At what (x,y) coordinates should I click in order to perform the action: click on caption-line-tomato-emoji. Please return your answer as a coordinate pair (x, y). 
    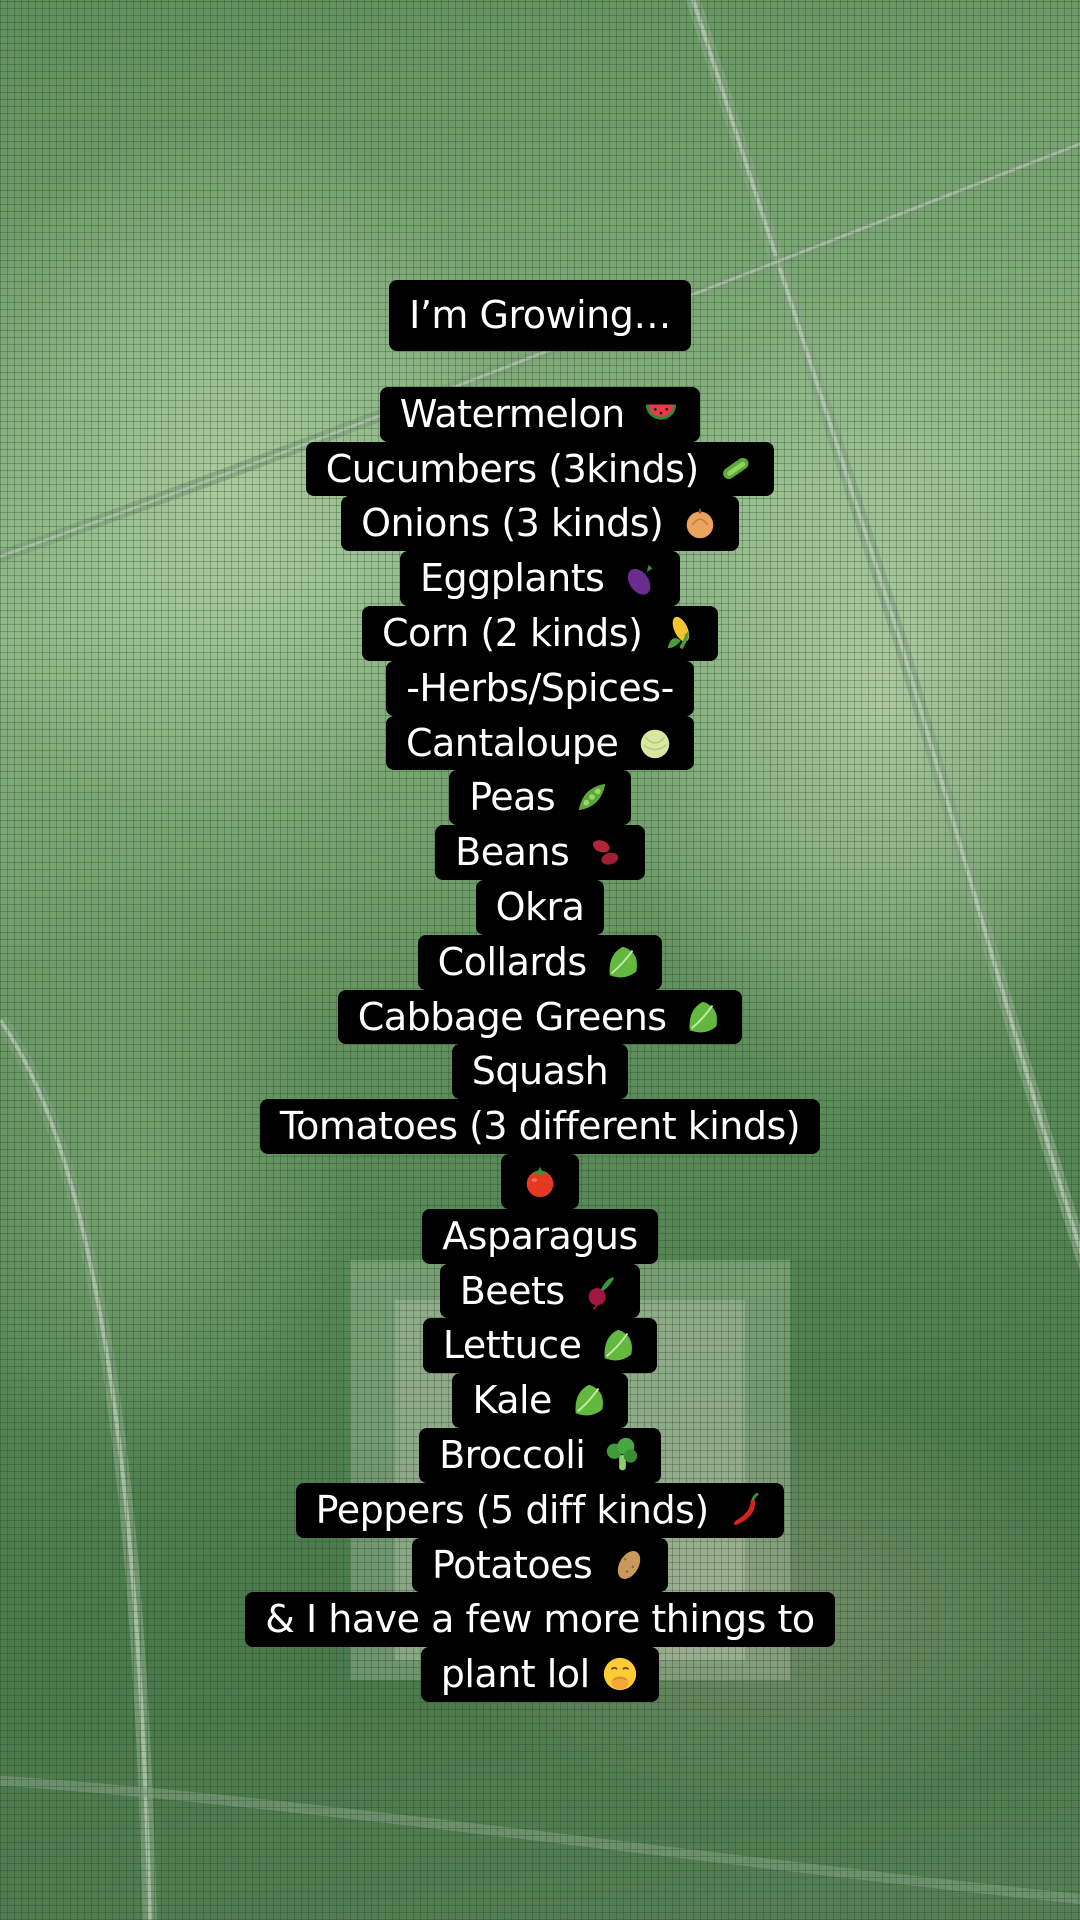
    Looking at the image, I should click on (540, 1181).